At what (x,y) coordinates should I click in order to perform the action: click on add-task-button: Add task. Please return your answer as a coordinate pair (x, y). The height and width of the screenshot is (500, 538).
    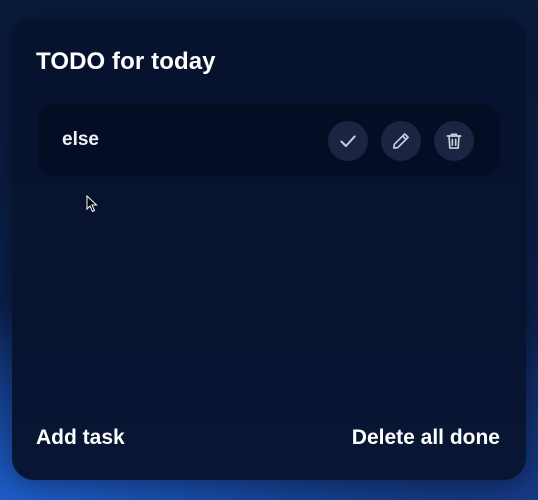
    Looking at the image, I should click on (80, 438).